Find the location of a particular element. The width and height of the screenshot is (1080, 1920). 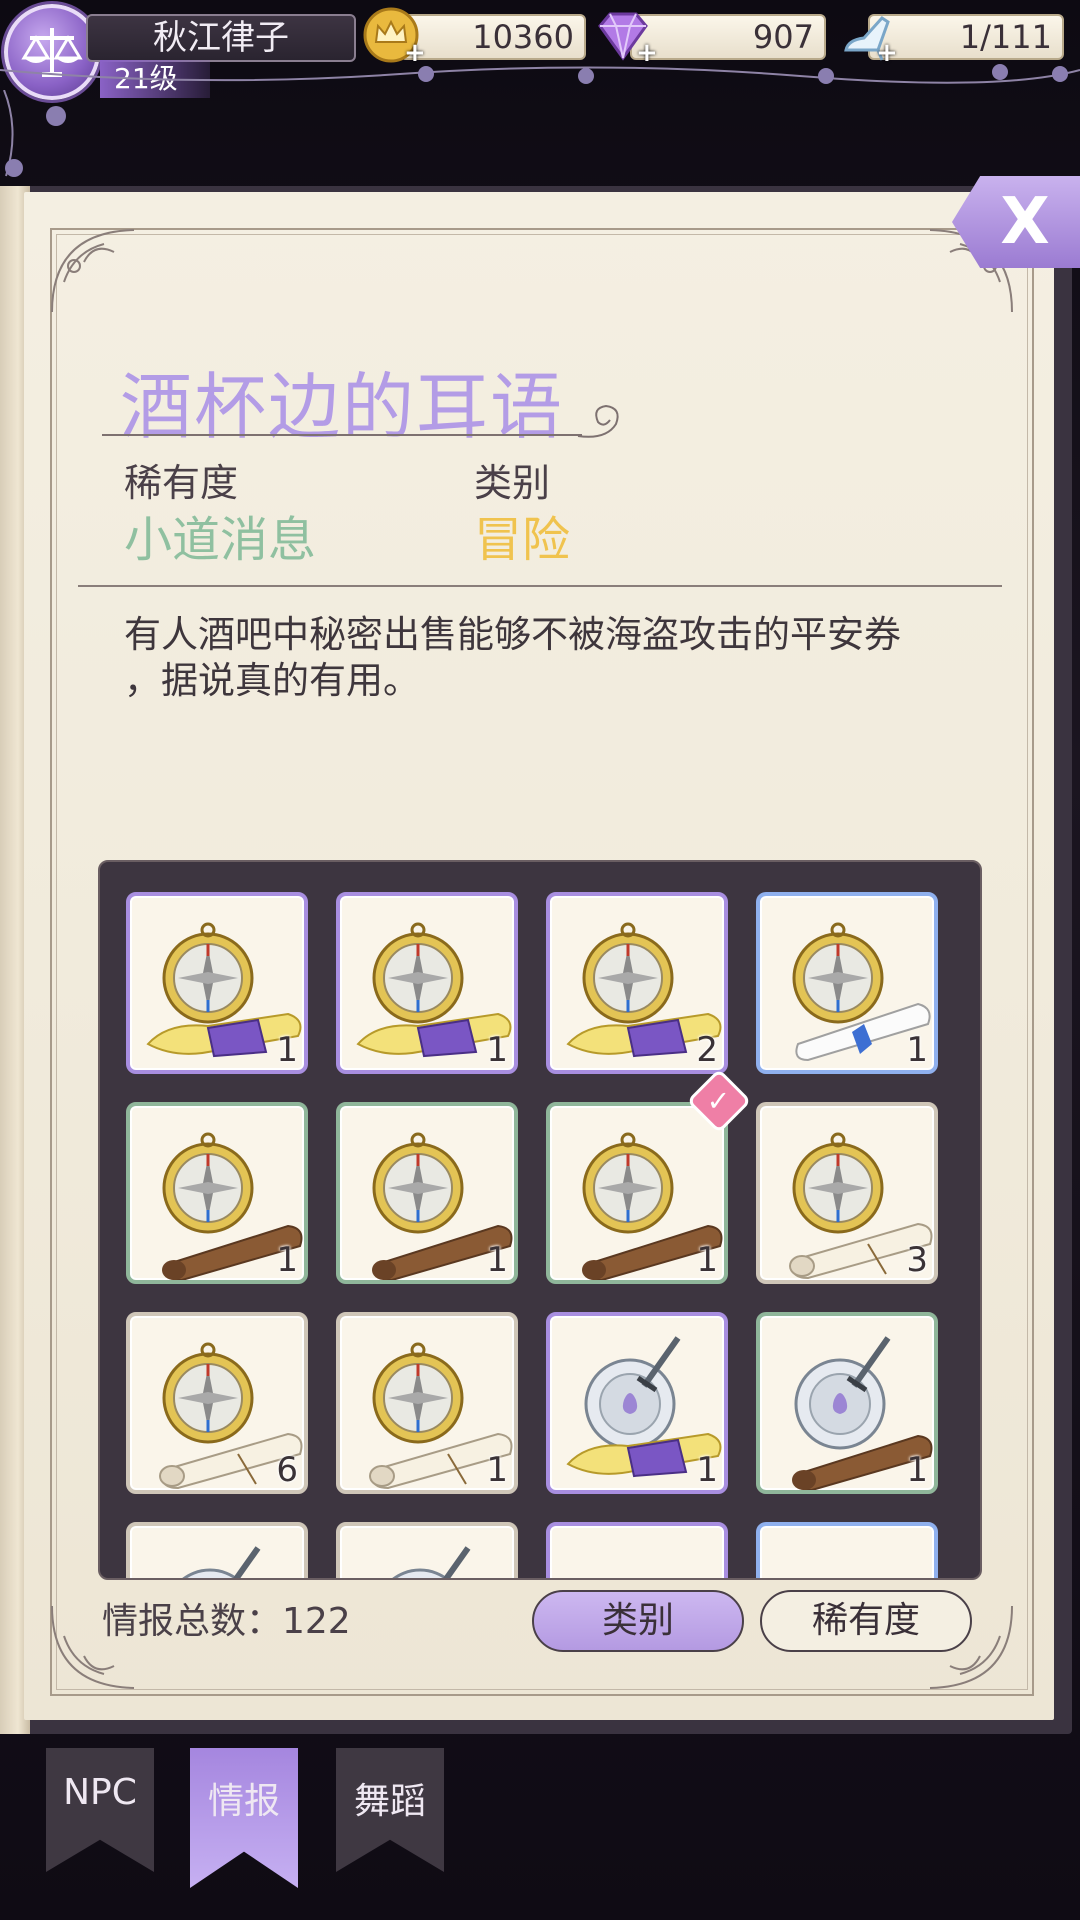

tab-label: NPC is located at coordinates (100, 1792).